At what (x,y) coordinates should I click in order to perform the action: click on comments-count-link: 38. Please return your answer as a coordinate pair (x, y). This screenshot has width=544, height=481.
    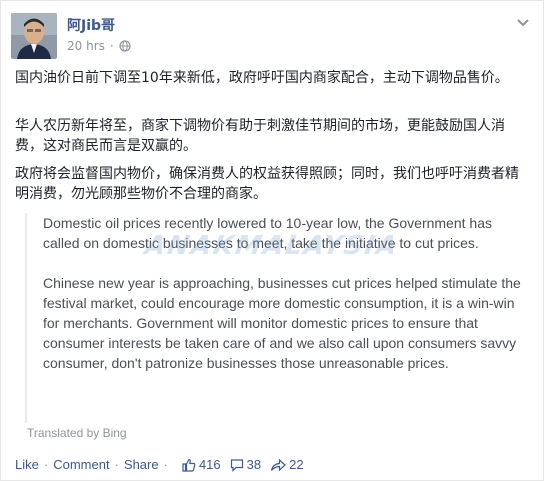
    Looking at the image, I should click on (245, 464).